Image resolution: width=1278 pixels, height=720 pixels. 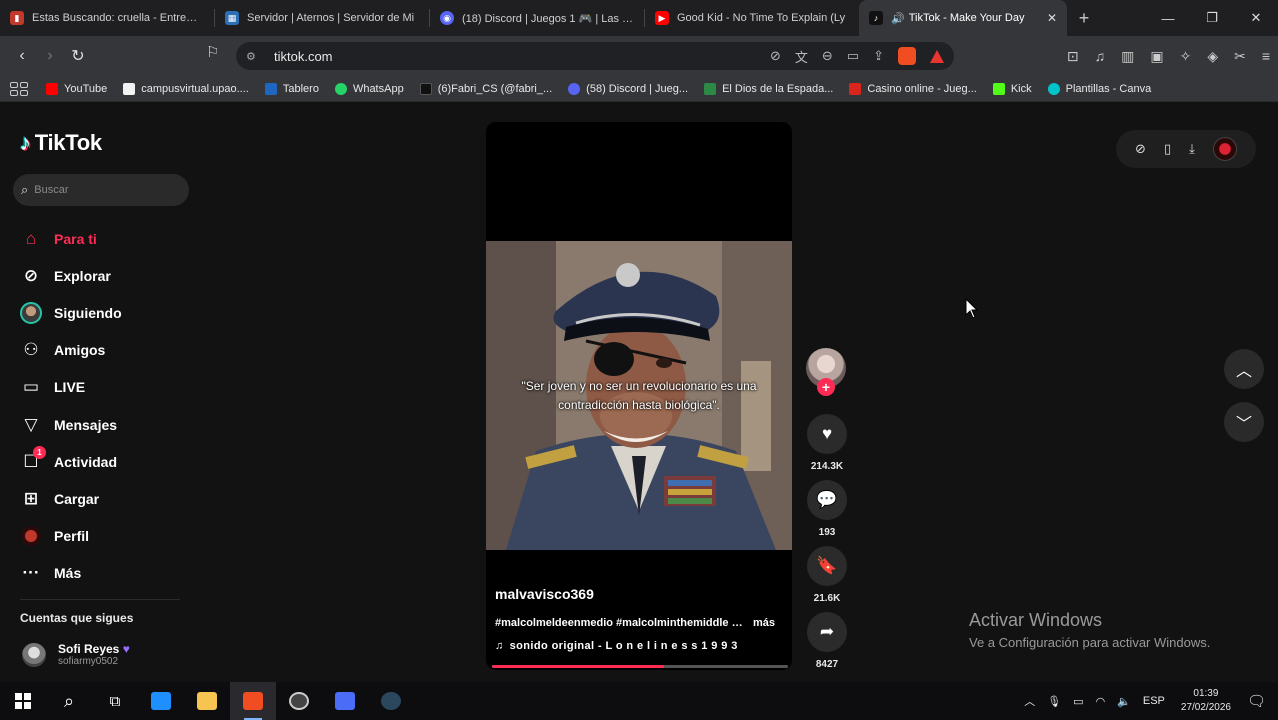 I want to click on minimize-icon: —, so click(x=1168, y=18).